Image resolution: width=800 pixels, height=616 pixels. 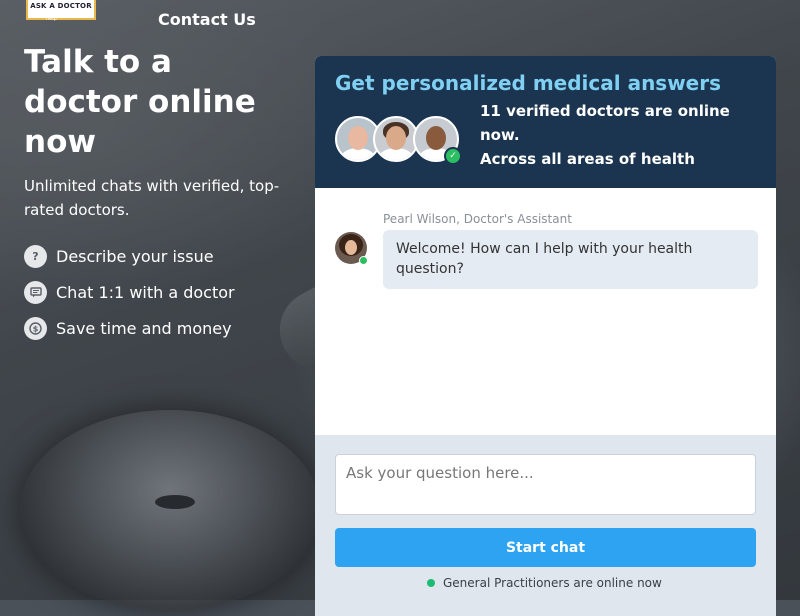 I want to click on question-input, so click(x=545, y=484).